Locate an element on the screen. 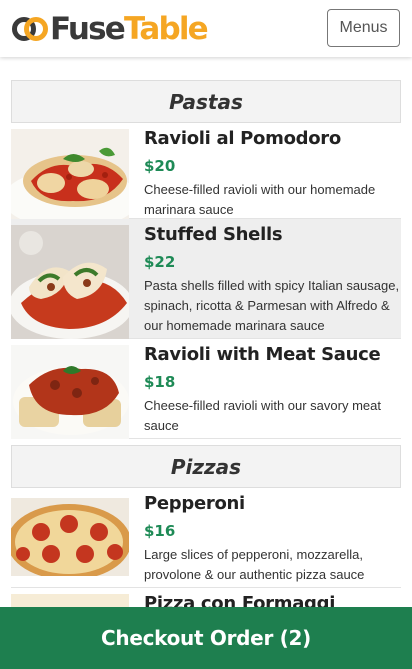 Image resolution: width=412 pixels, height=669 pixels. section-title: Pastas is located at coordinates (206, 101).